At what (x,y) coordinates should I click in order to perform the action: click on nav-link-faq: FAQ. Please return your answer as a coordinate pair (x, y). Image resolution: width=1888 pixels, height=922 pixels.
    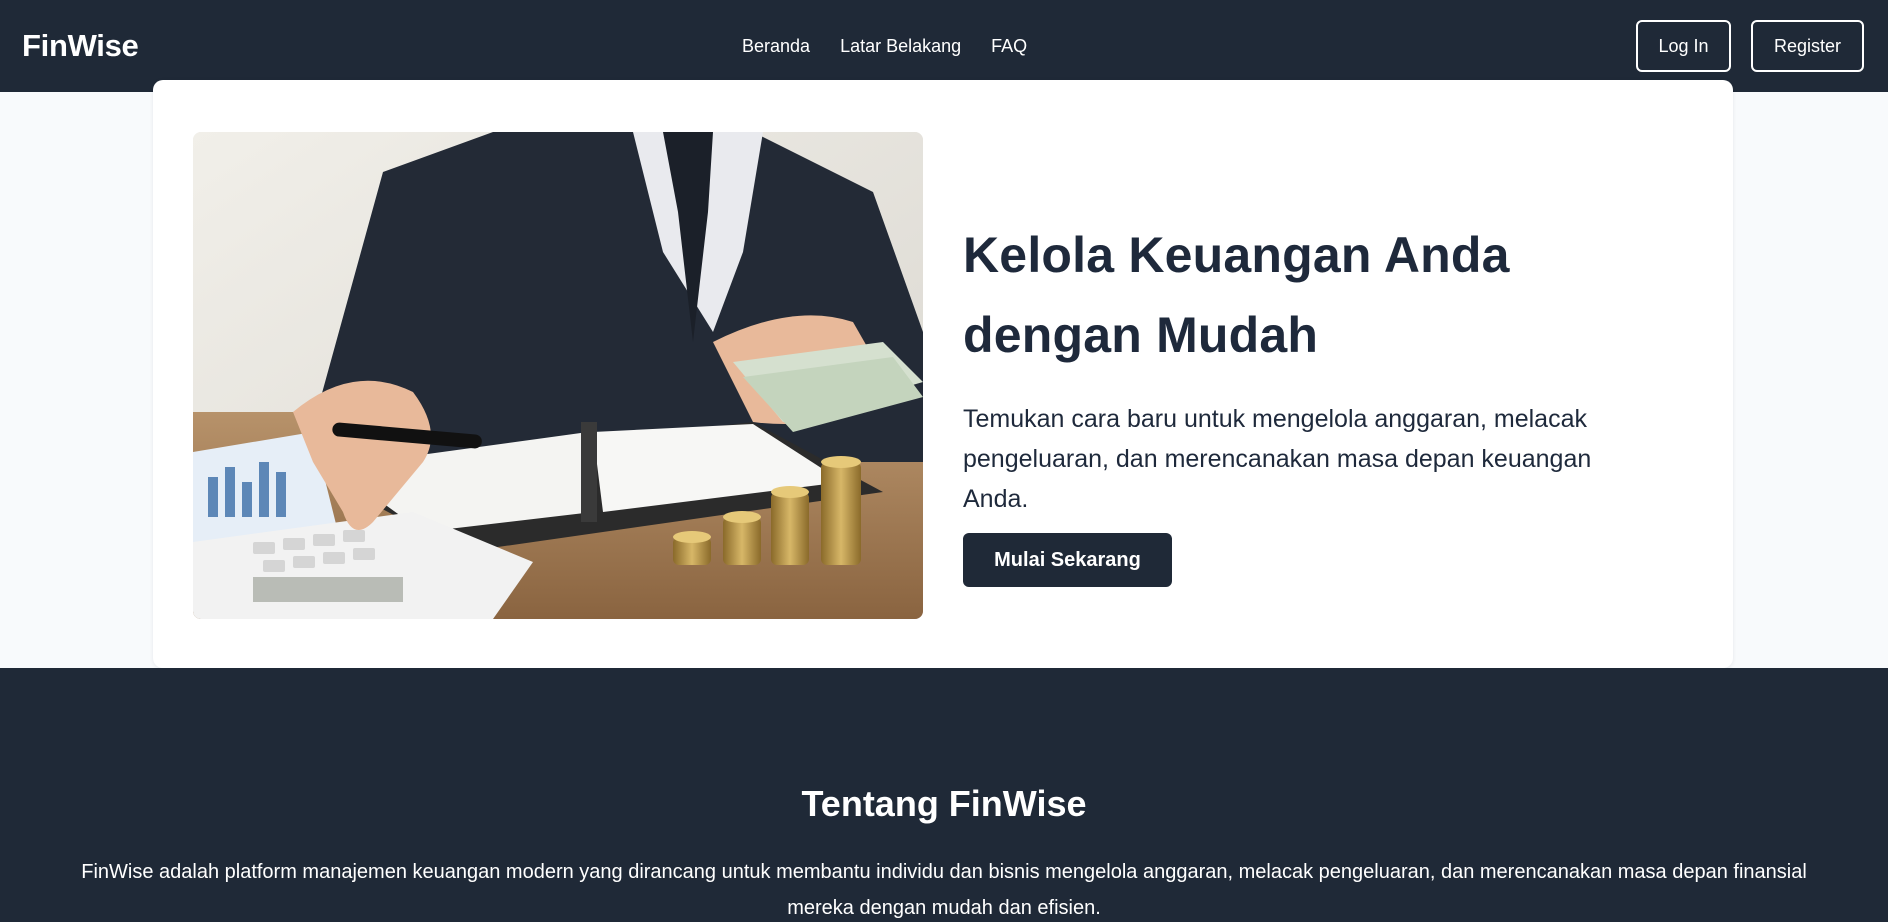
    Looking at the image, I should click on (1009, 46).